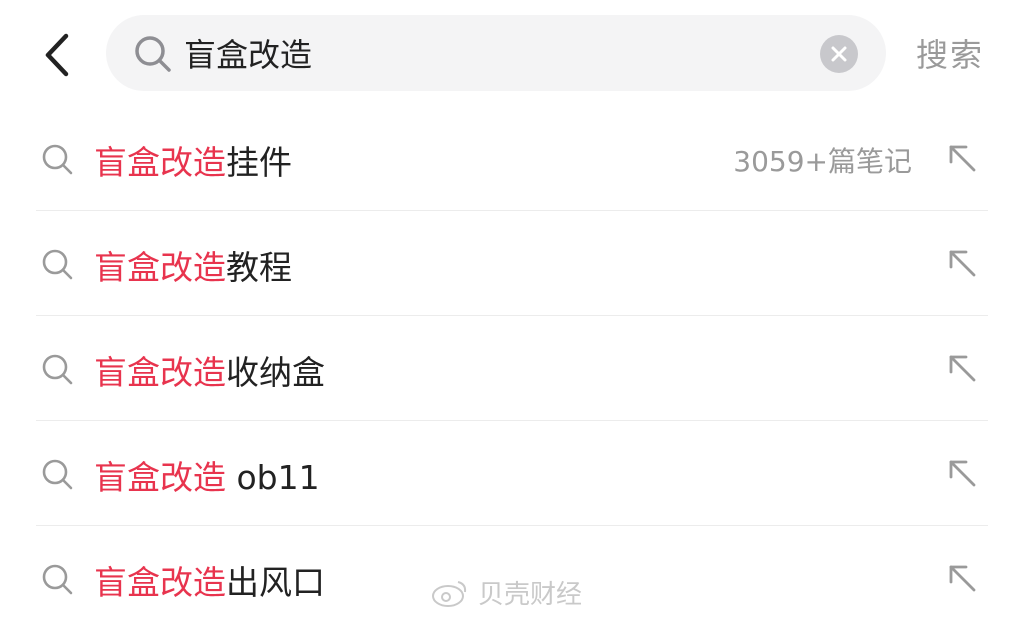 The height and width of the screenshot is (630, 1024). I want to click on note-count: 3059+篇笔记, so click(822, 161).